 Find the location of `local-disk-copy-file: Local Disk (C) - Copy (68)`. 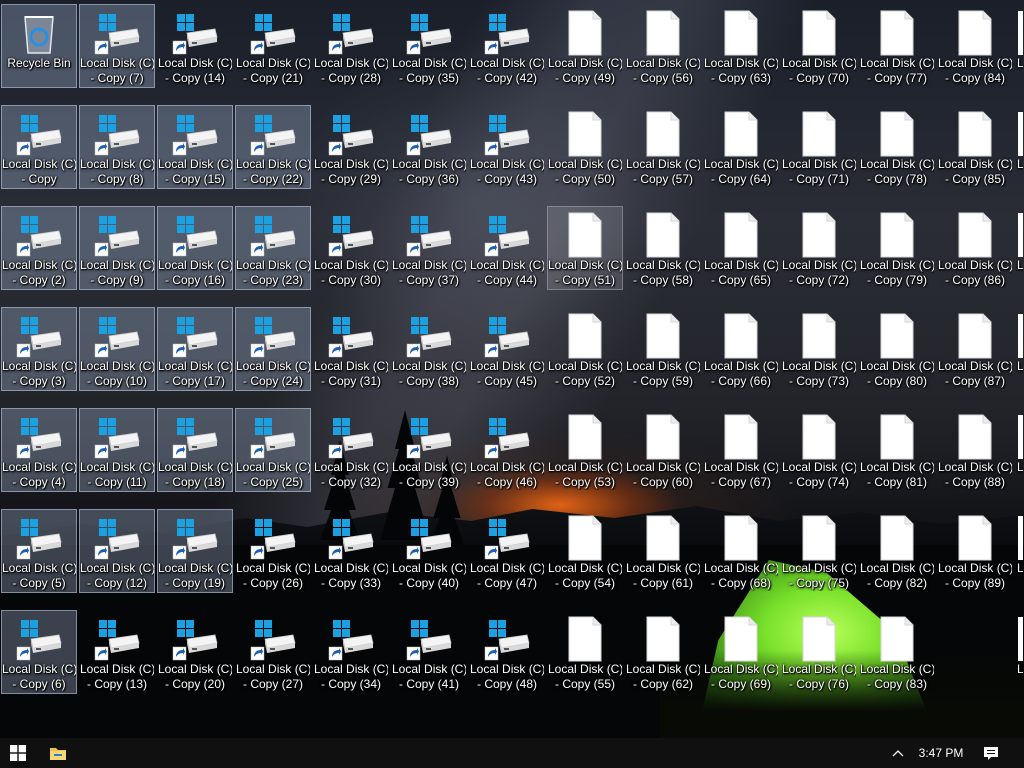

local-disk-copy-file: Local Disk (C) - Copy (68) is located at coordinates (741, 551).